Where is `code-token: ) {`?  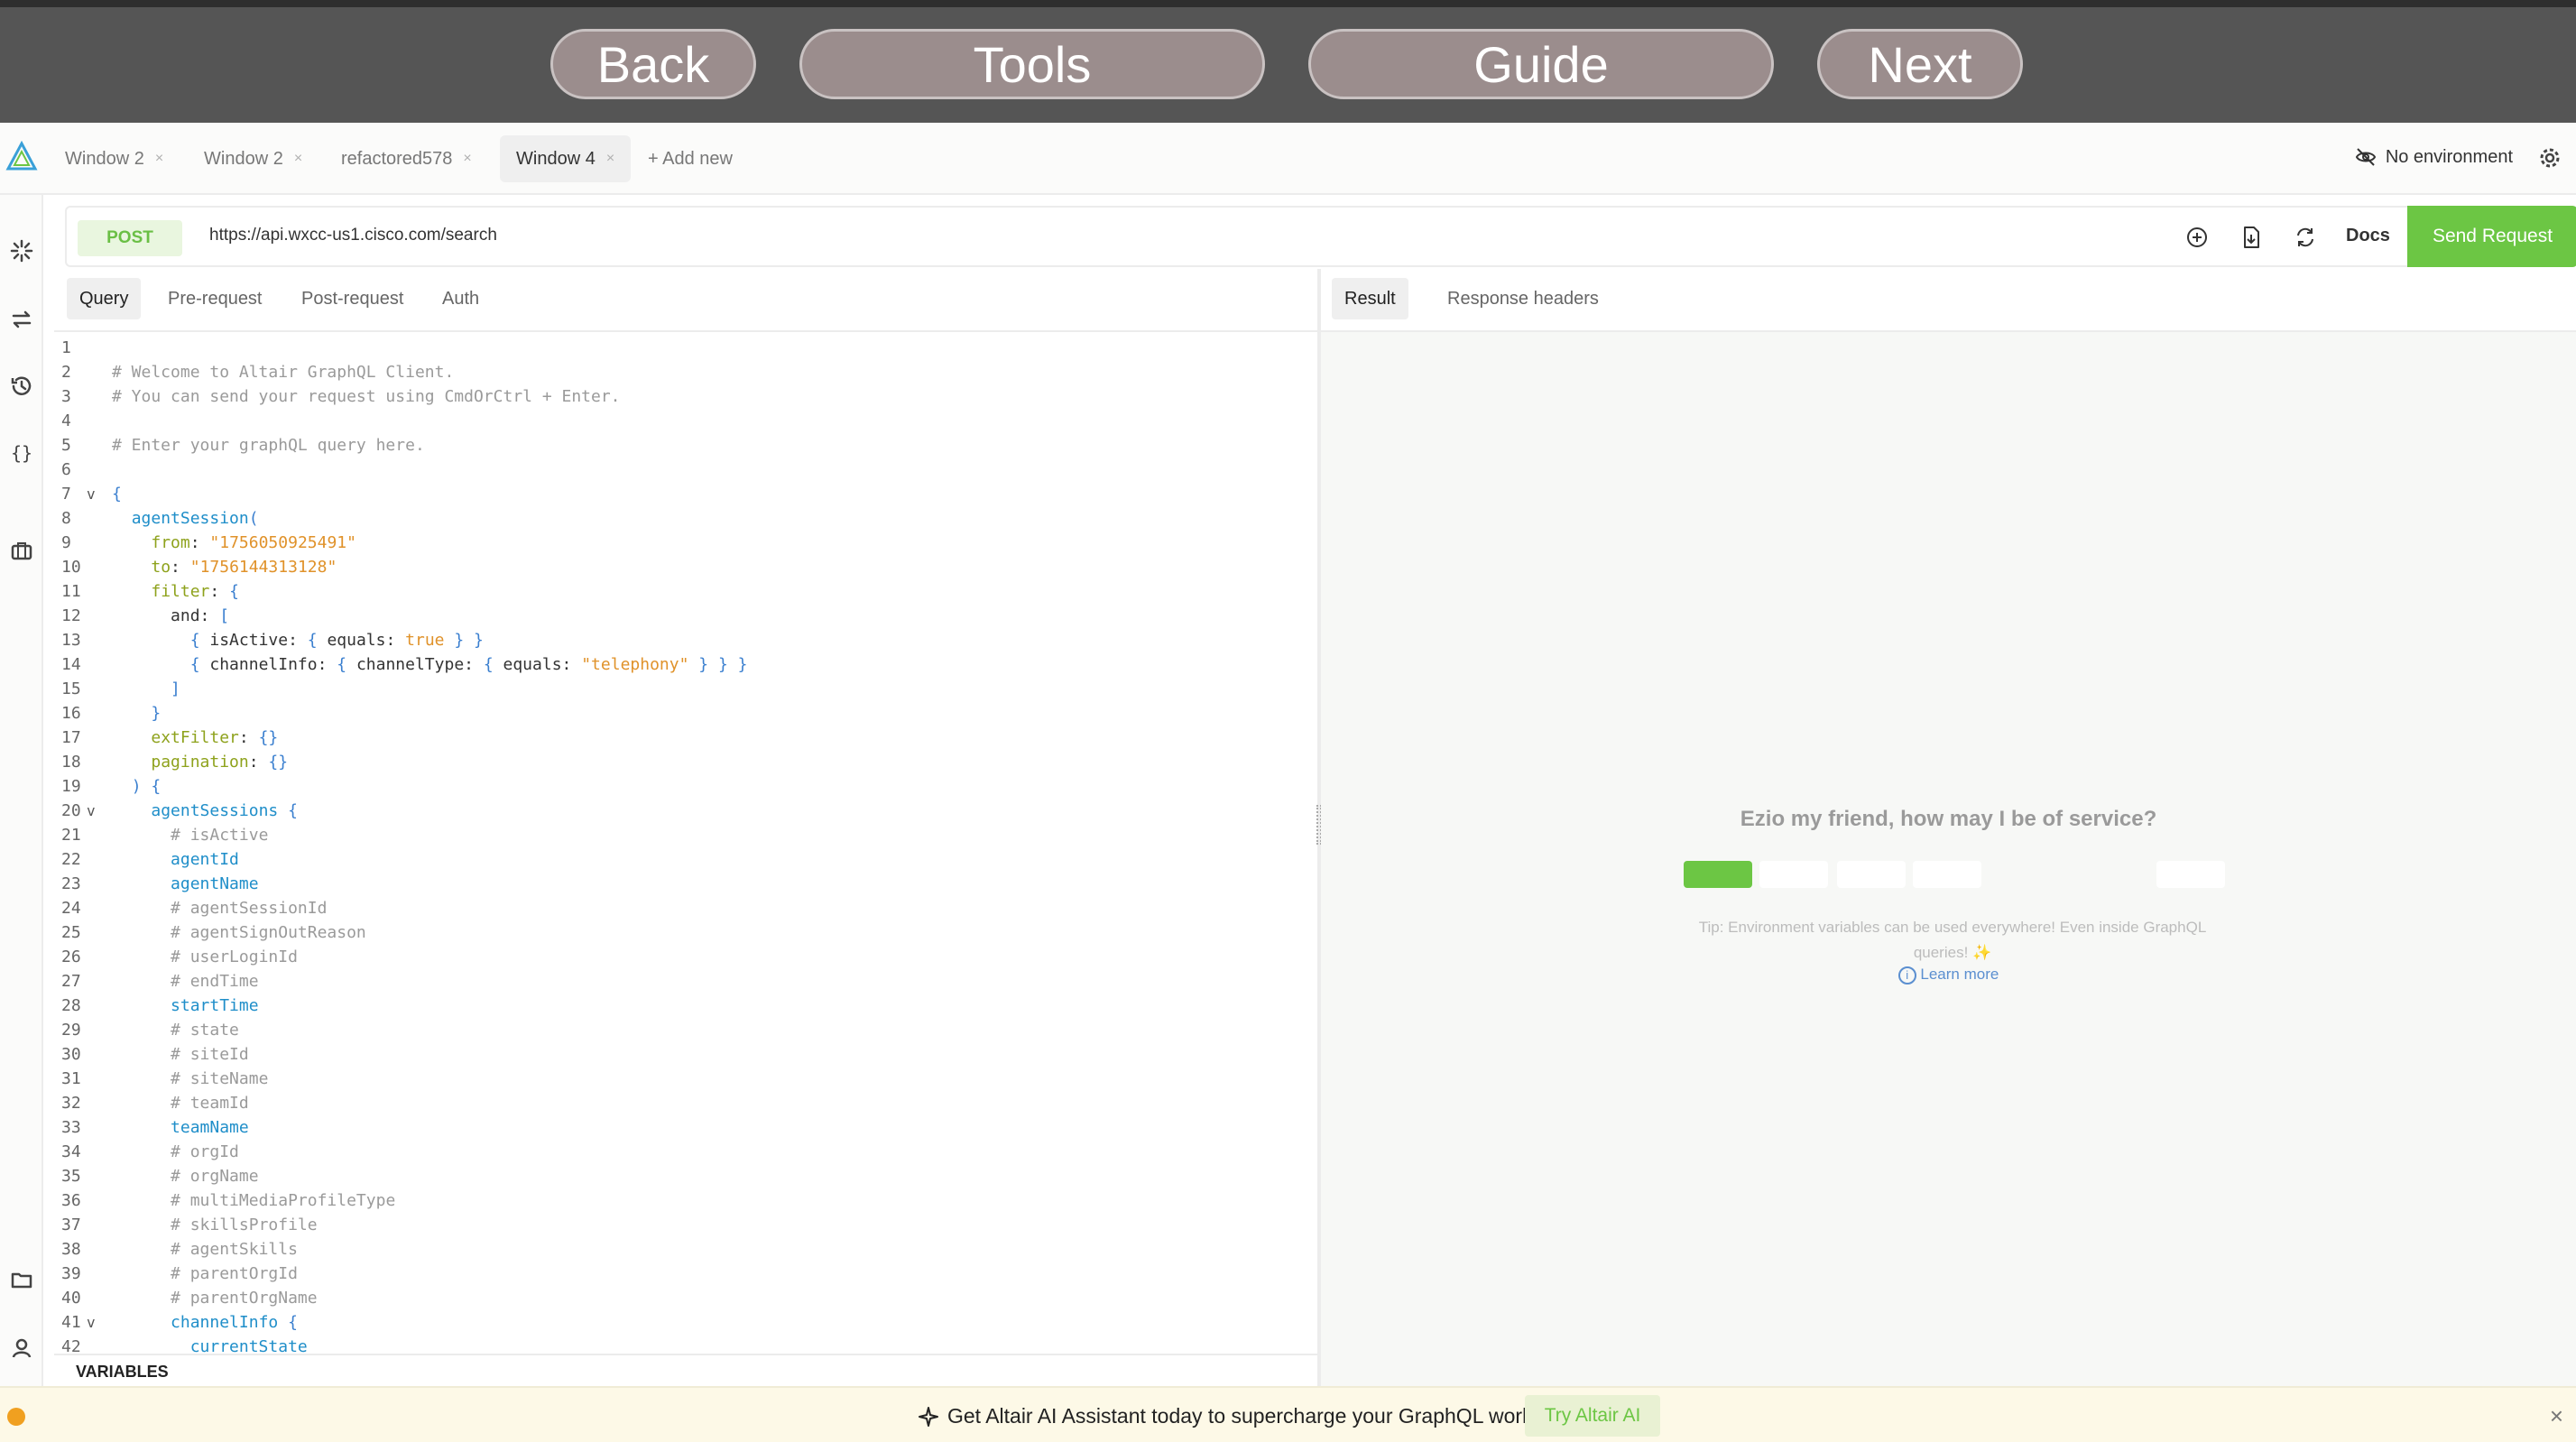 code-token: ) { is located at coordinates (146, 786).